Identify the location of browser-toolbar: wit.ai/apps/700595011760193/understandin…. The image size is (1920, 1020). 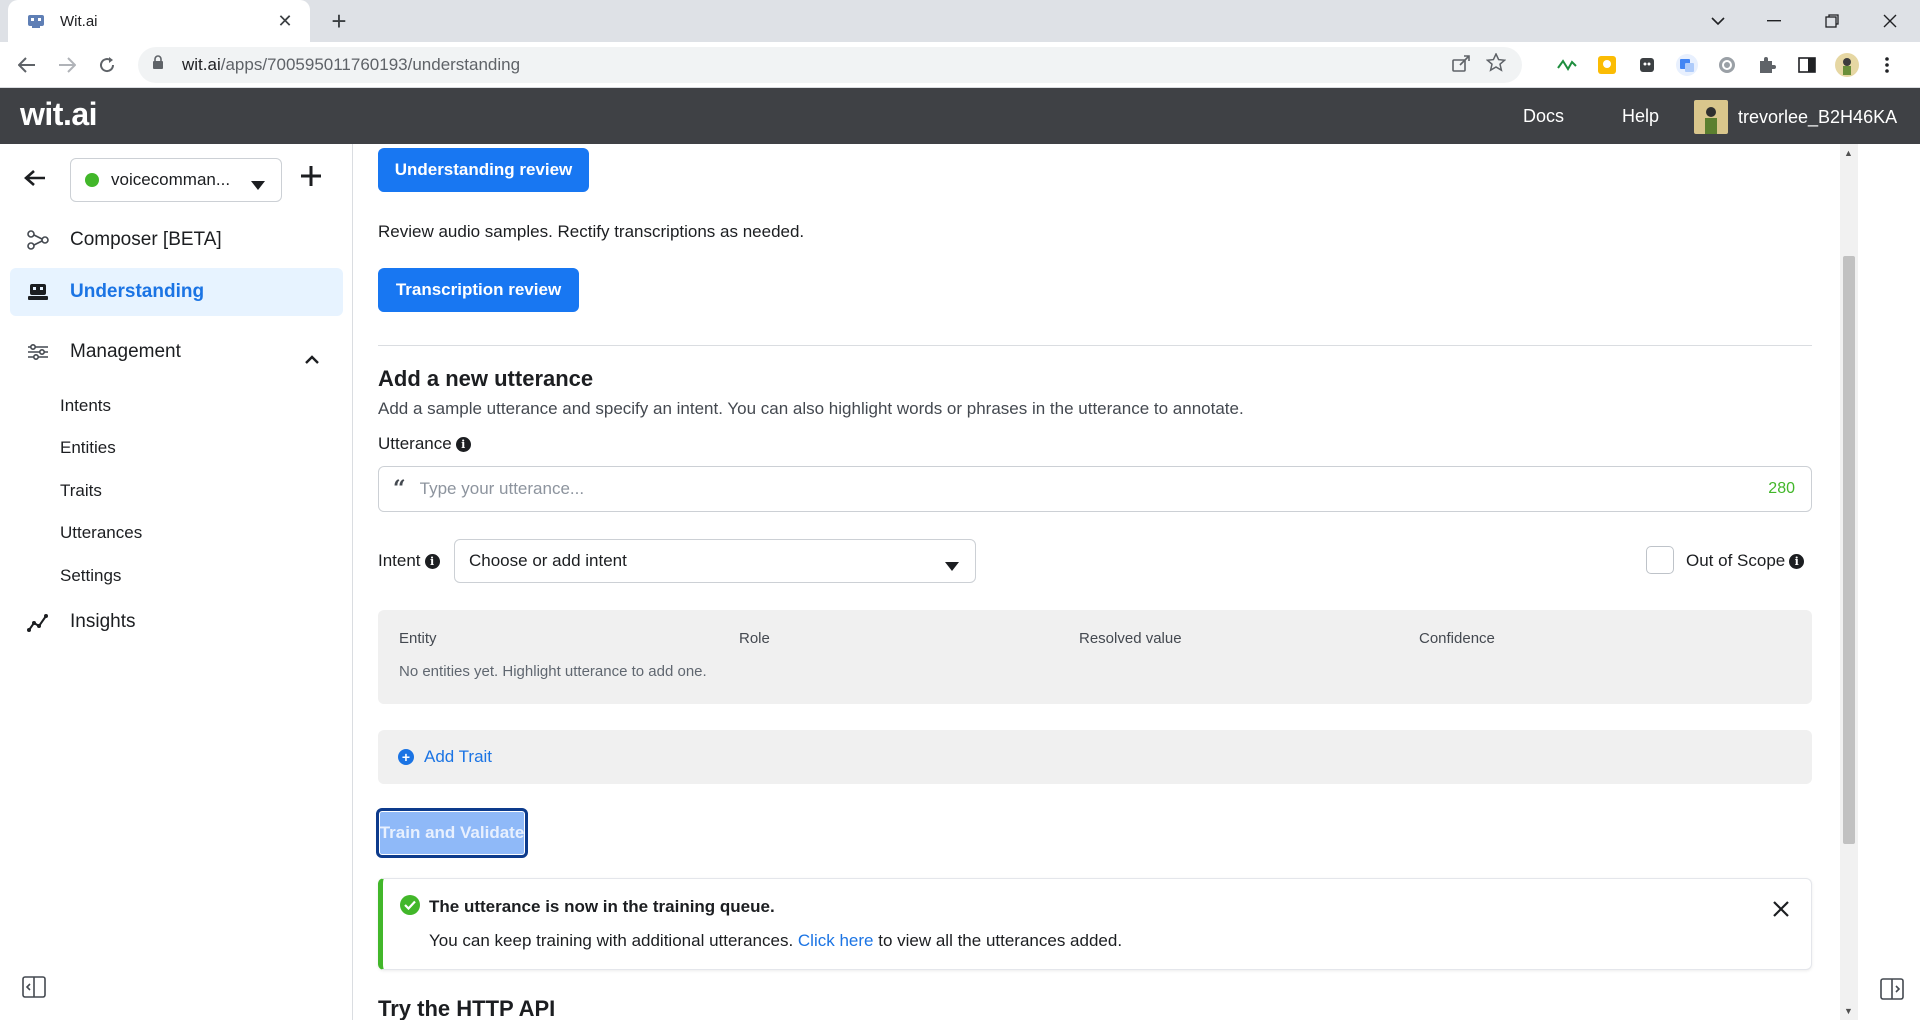
(960, 65).